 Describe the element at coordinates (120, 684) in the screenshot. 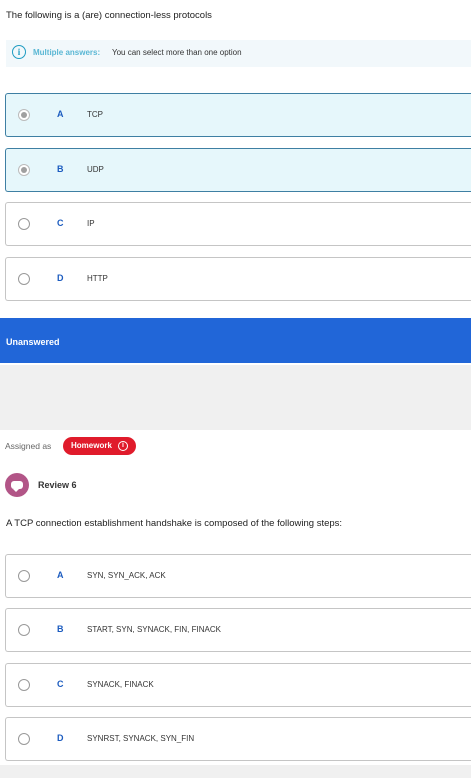

I see `option-text: SYNACK, FINACK` at that location.